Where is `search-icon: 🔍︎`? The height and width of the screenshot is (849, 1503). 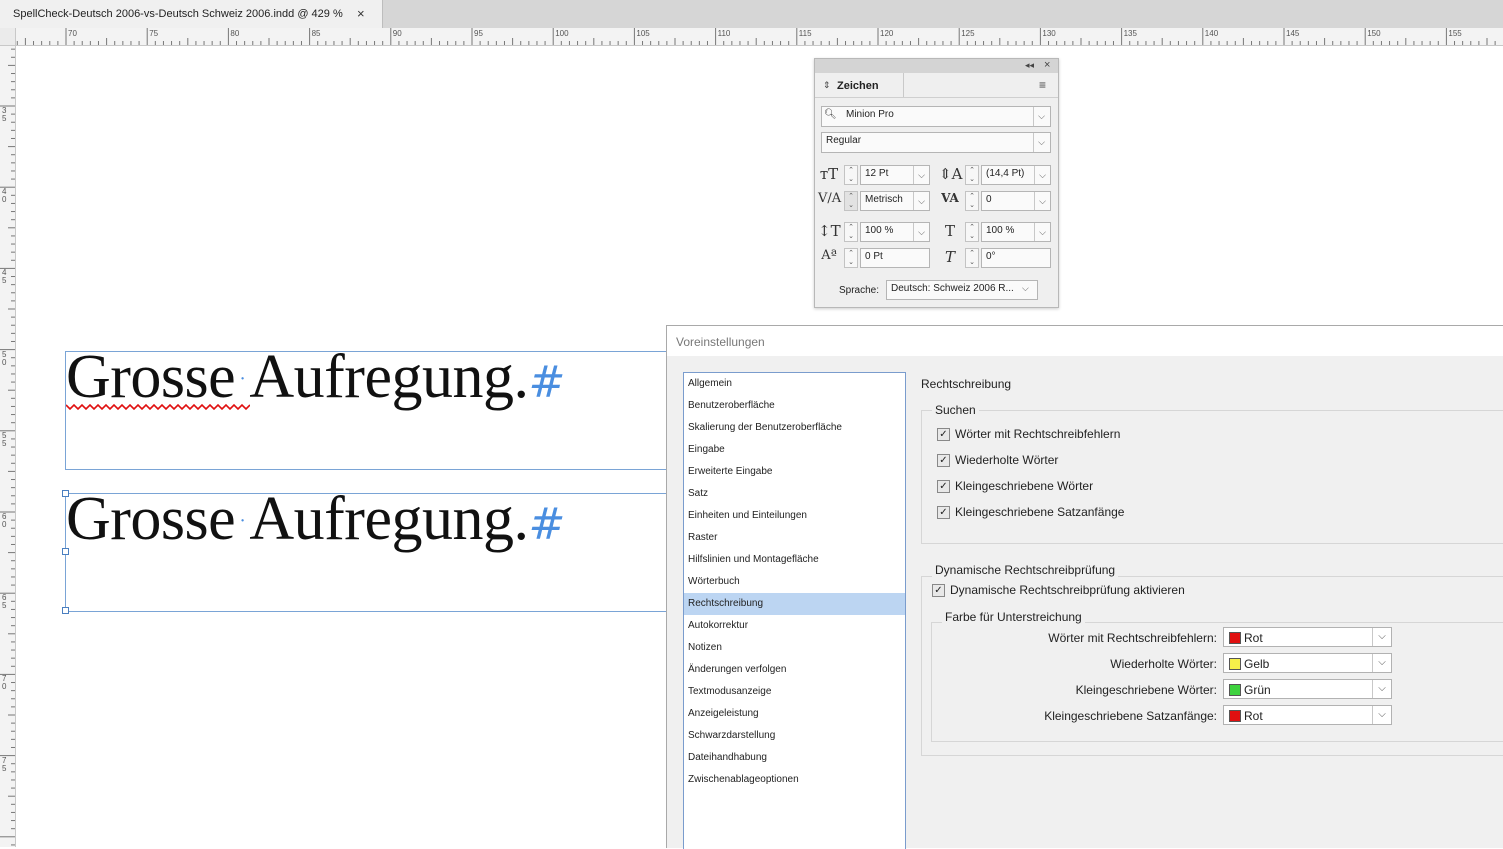 search-icon: 🔍︎ is located at coordinates (830, 114).